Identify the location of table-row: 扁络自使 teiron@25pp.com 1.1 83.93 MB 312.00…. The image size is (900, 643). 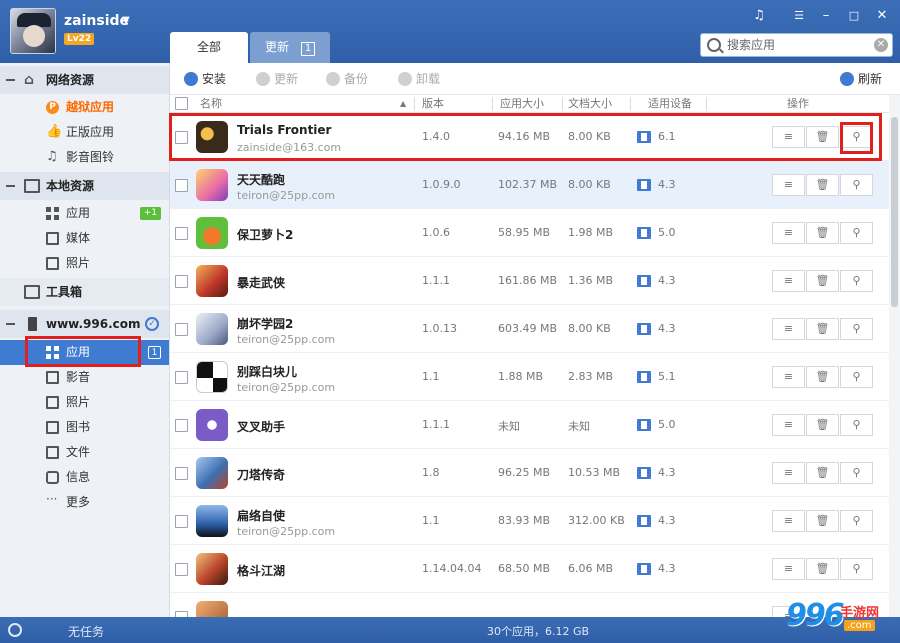
(529, 521).